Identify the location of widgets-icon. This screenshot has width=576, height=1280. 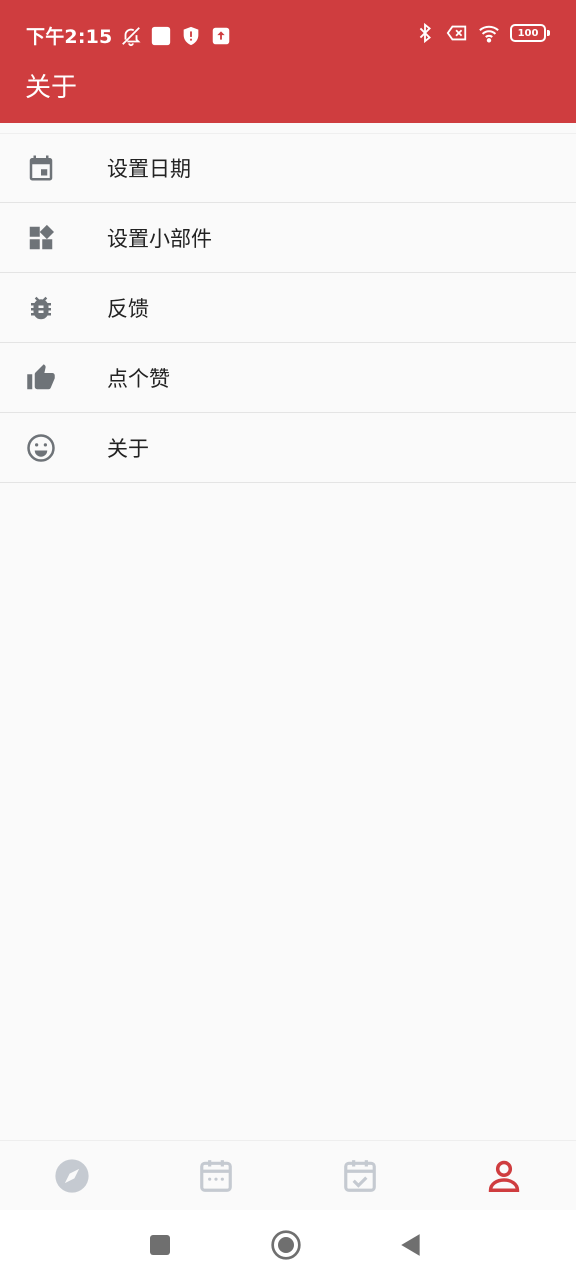
(41, 238).